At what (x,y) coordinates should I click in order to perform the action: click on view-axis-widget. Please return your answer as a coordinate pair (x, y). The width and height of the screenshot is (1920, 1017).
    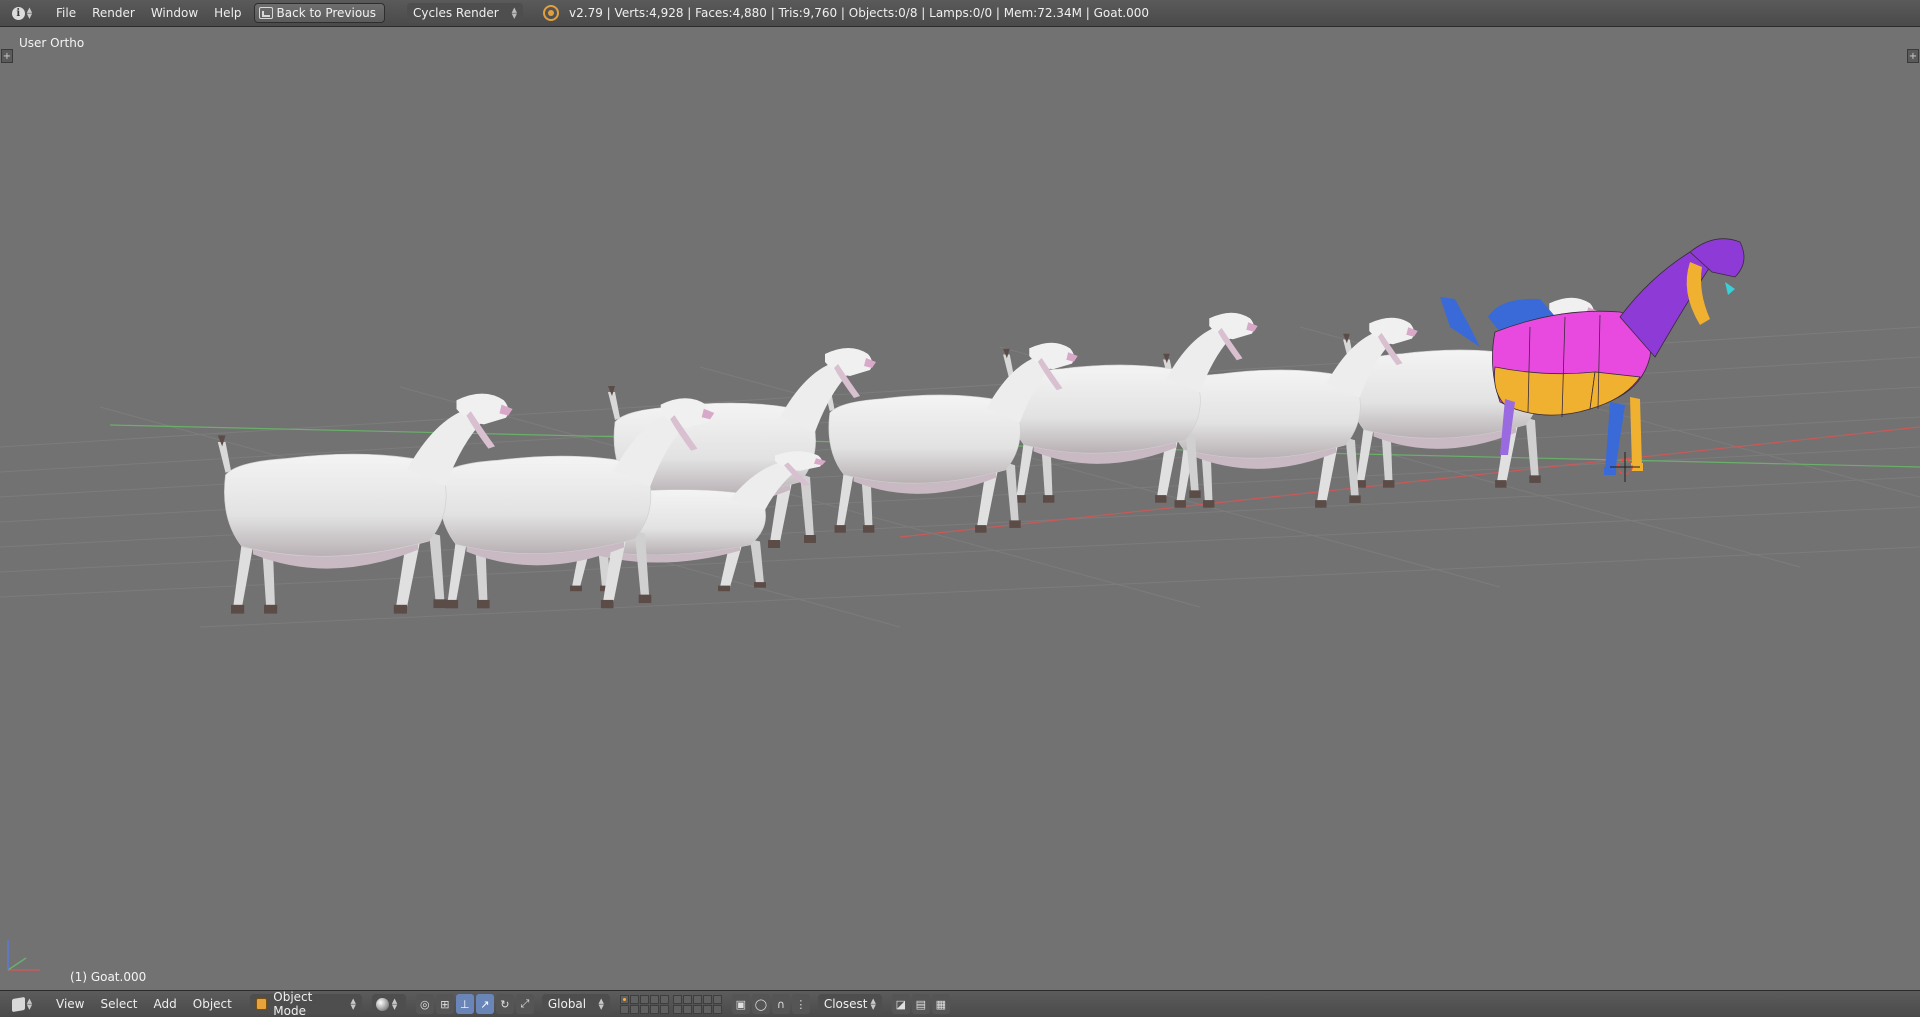
    Looking at the image, I should click on (23, 955).